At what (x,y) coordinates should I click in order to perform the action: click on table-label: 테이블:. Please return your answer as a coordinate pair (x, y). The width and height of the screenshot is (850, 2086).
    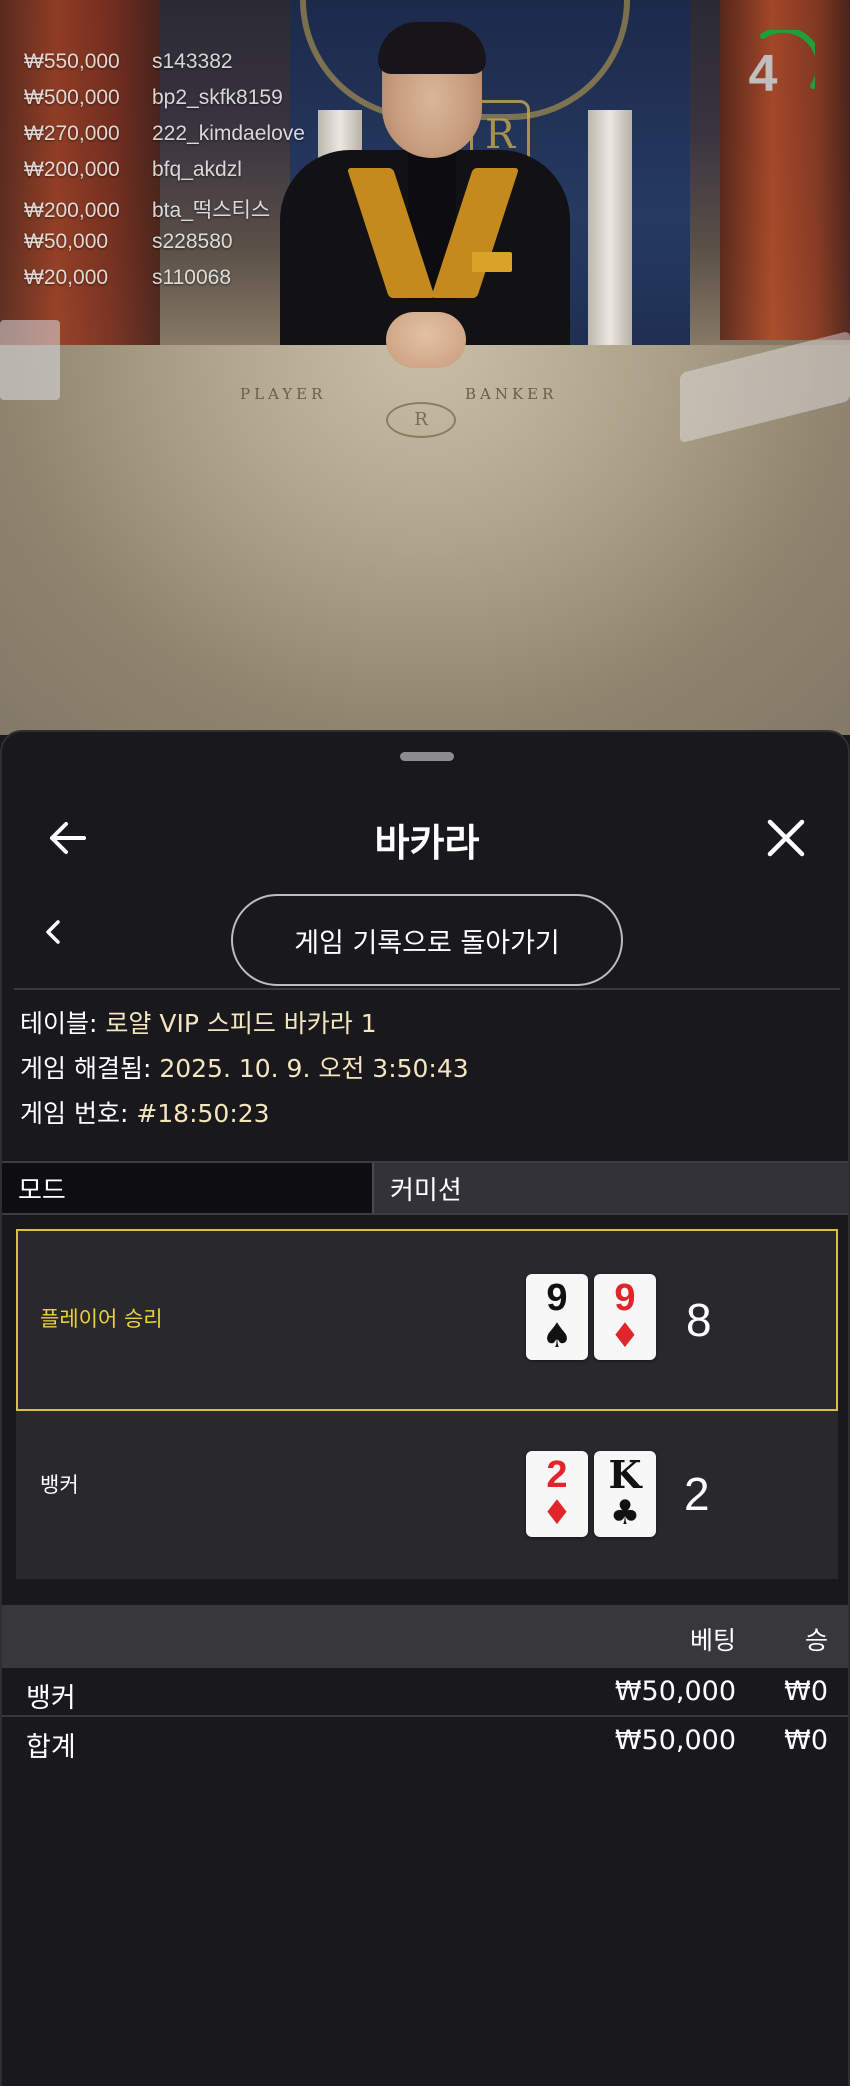
    Looking at the image, I should click on (59, 1023).